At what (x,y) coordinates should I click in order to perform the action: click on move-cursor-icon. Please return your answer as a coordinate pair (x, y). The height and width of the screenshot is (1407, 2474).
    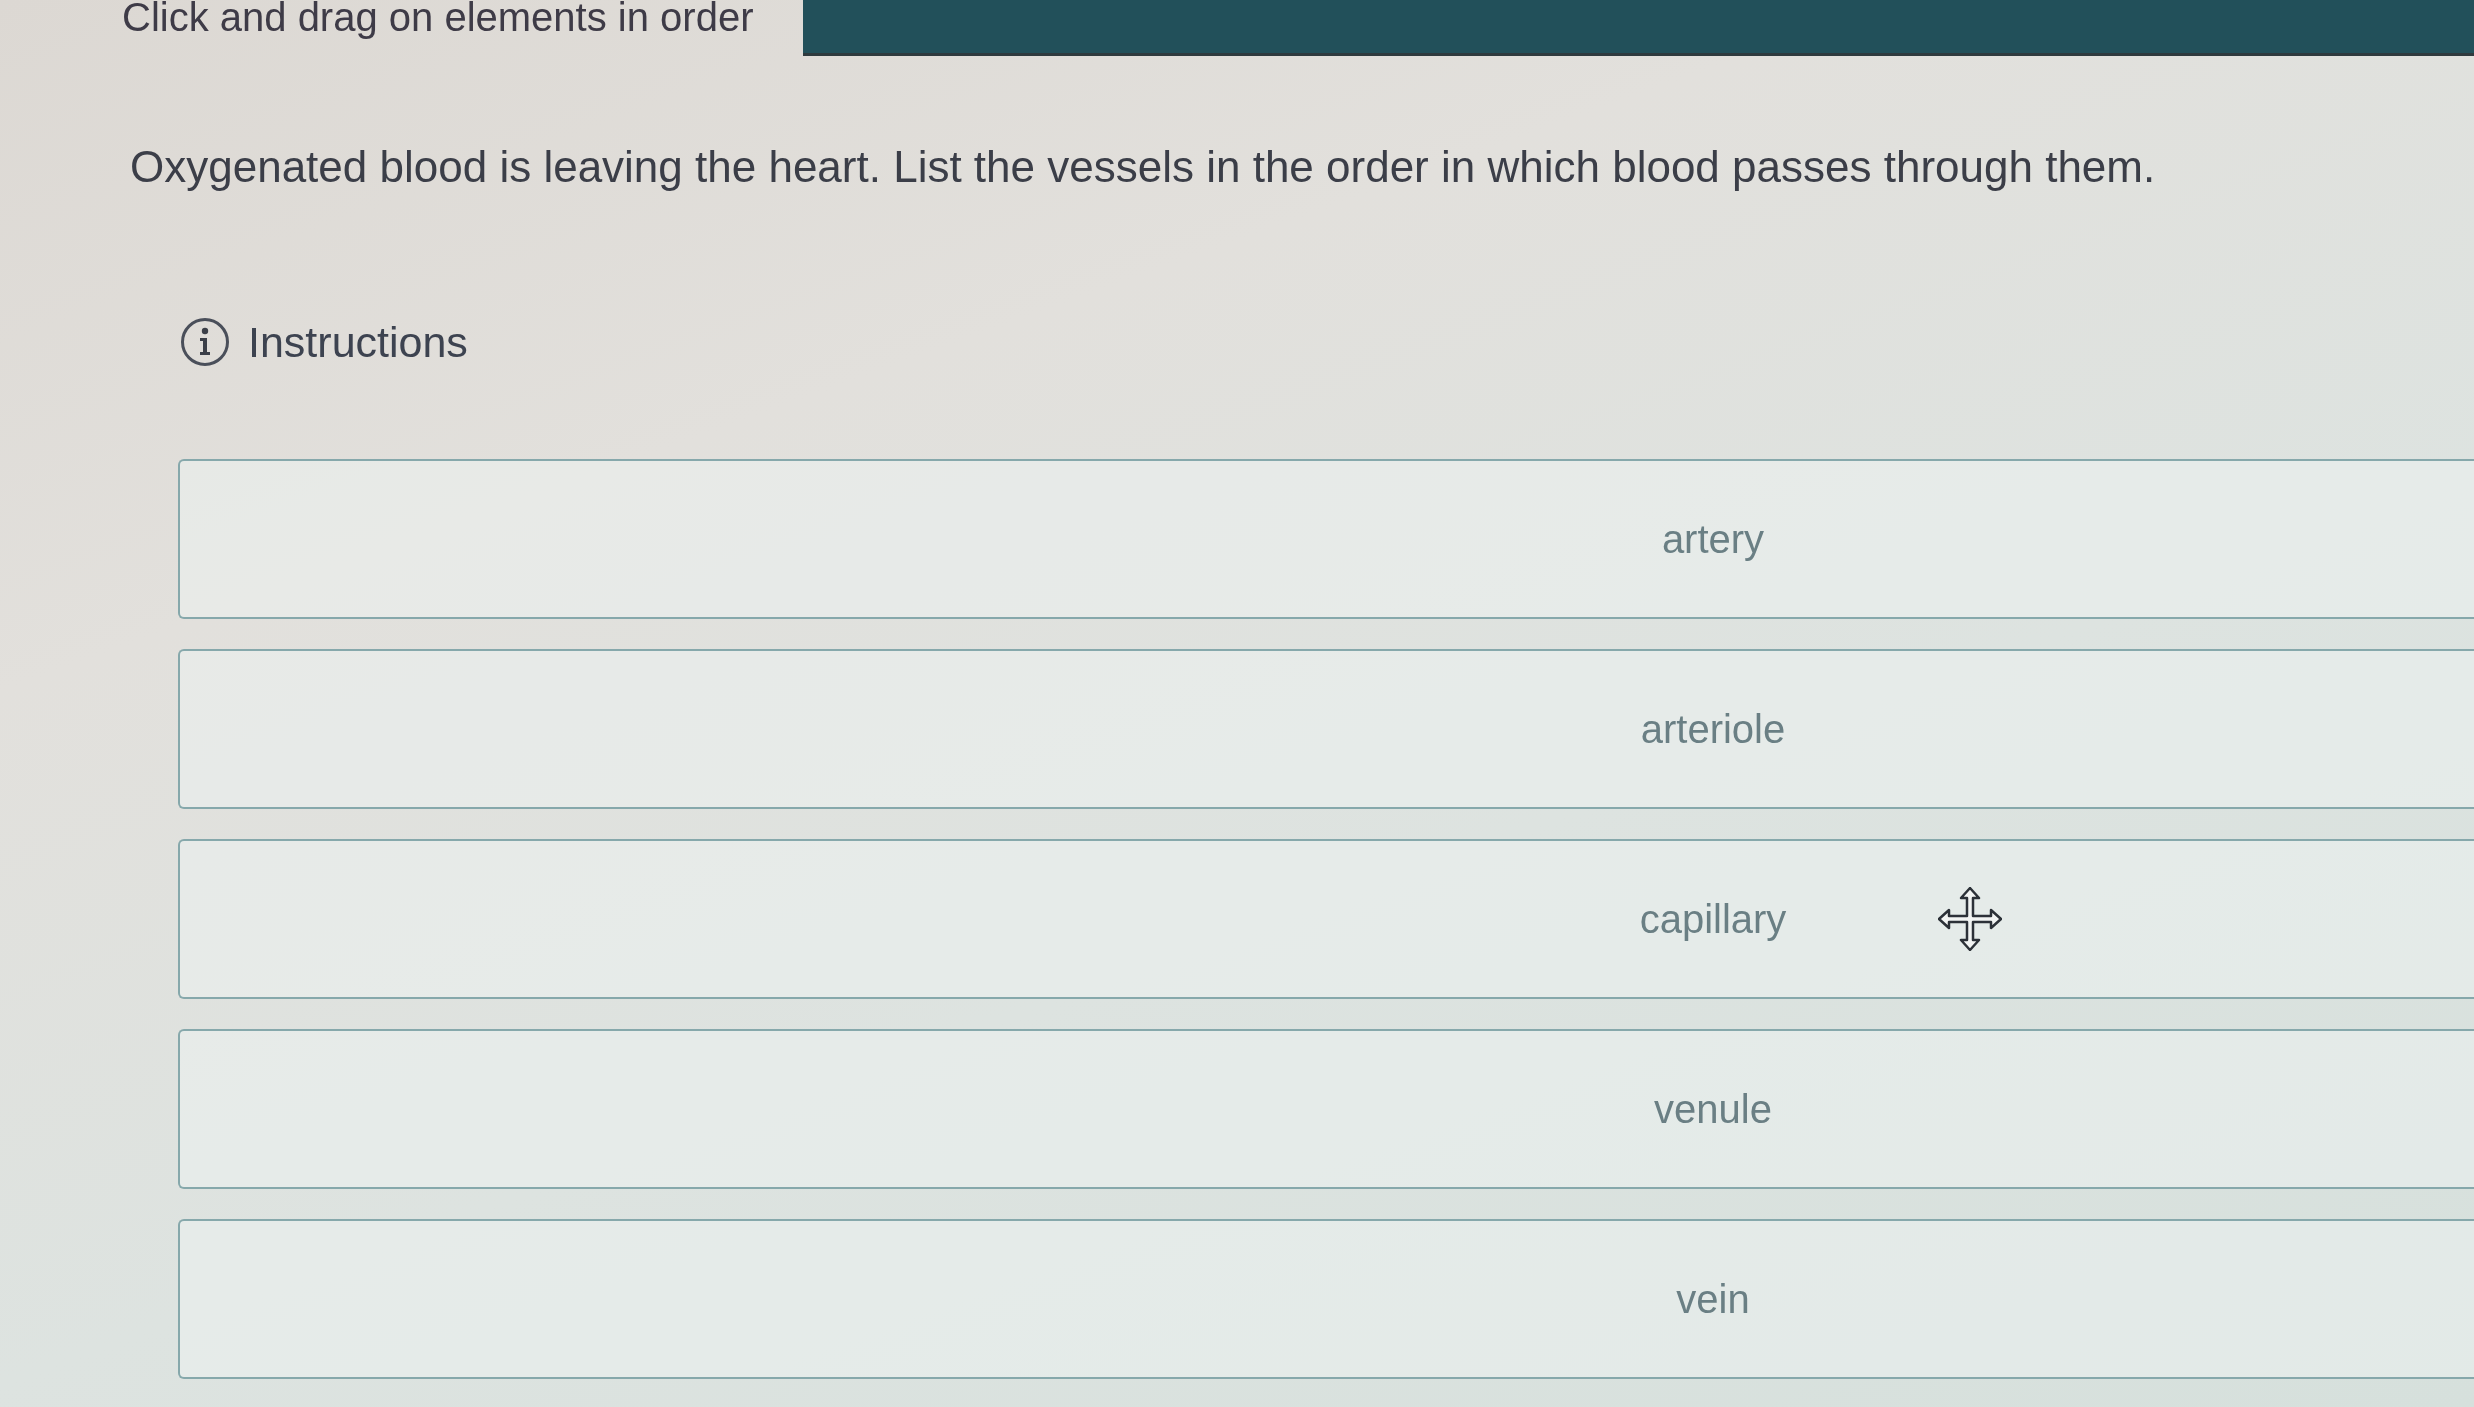
    Looking at the image, I should click on (1970, 918).